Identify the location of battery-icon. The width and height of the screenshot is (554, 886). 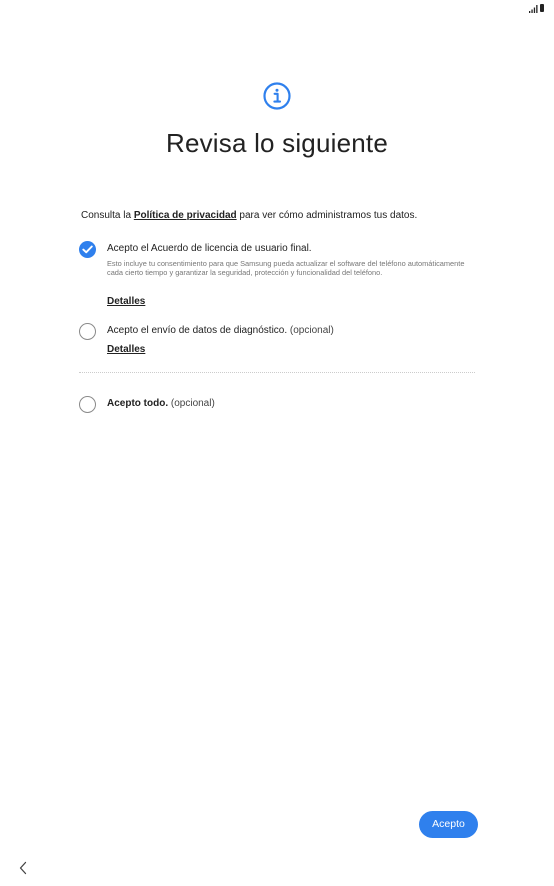
(542, 8).